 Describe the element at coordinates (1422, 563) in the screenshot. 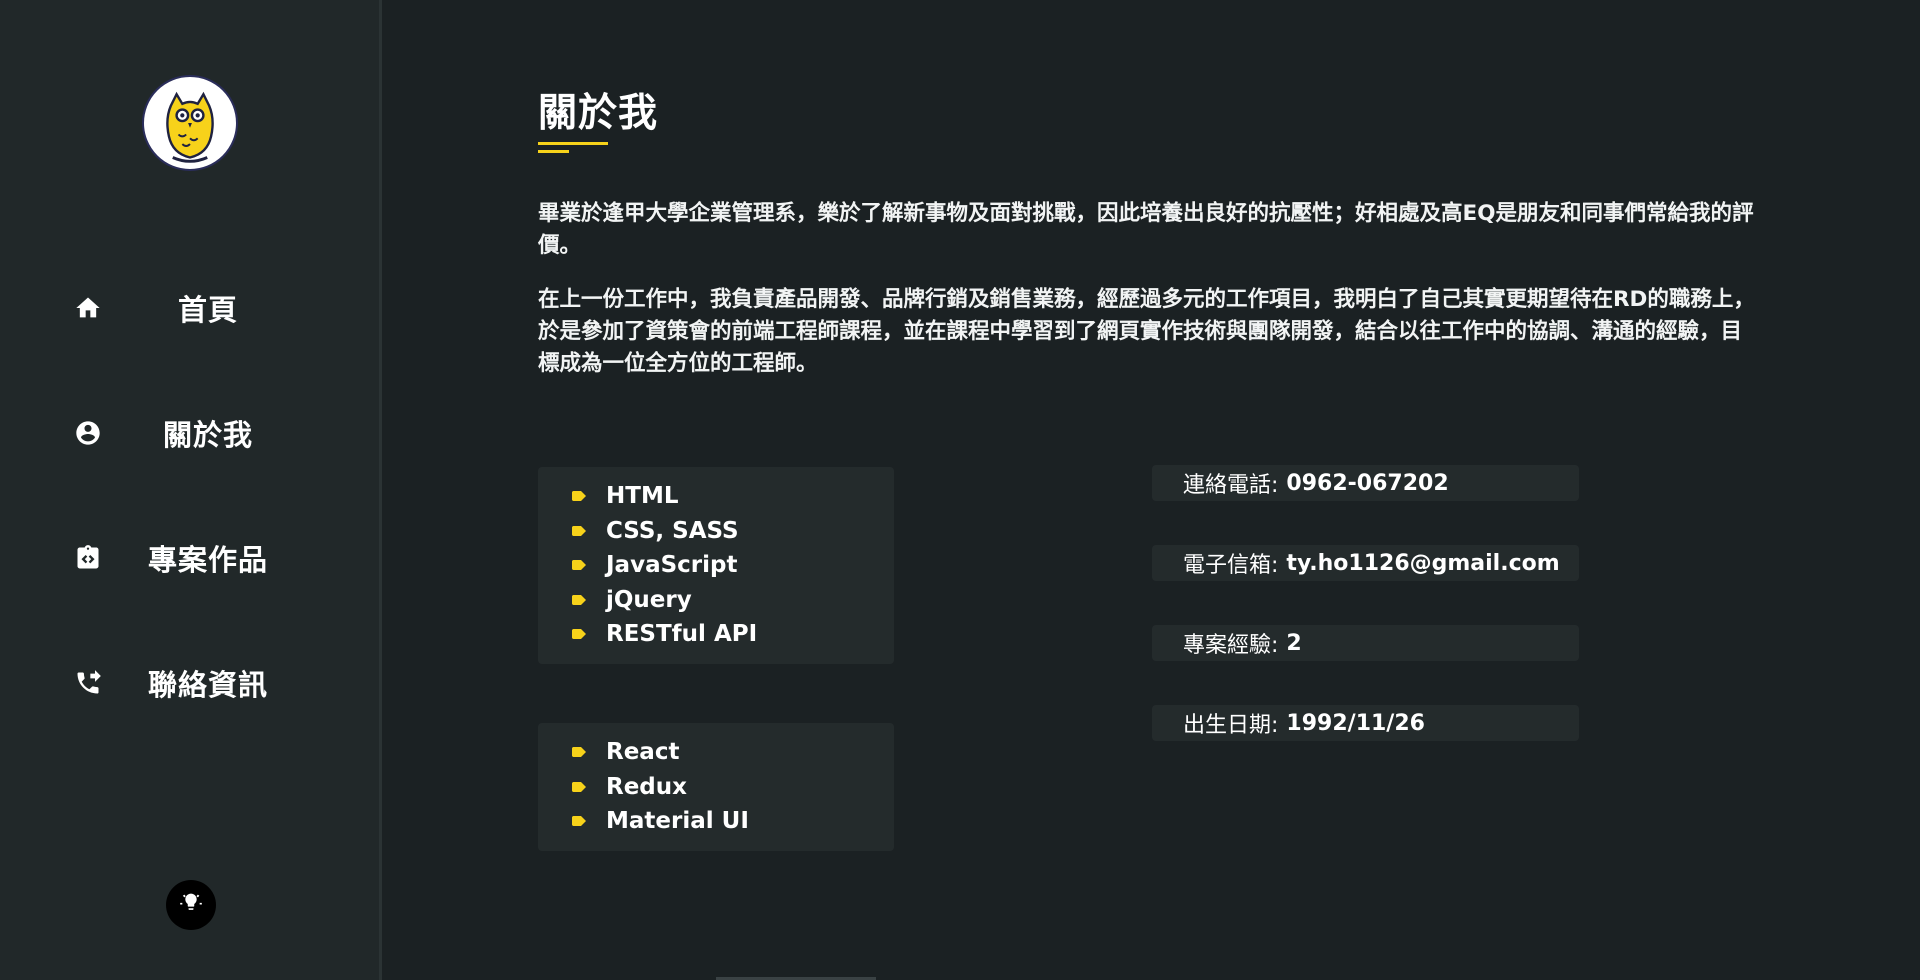

I see `info-value: ty.ho1126@gmail.com` at that location.